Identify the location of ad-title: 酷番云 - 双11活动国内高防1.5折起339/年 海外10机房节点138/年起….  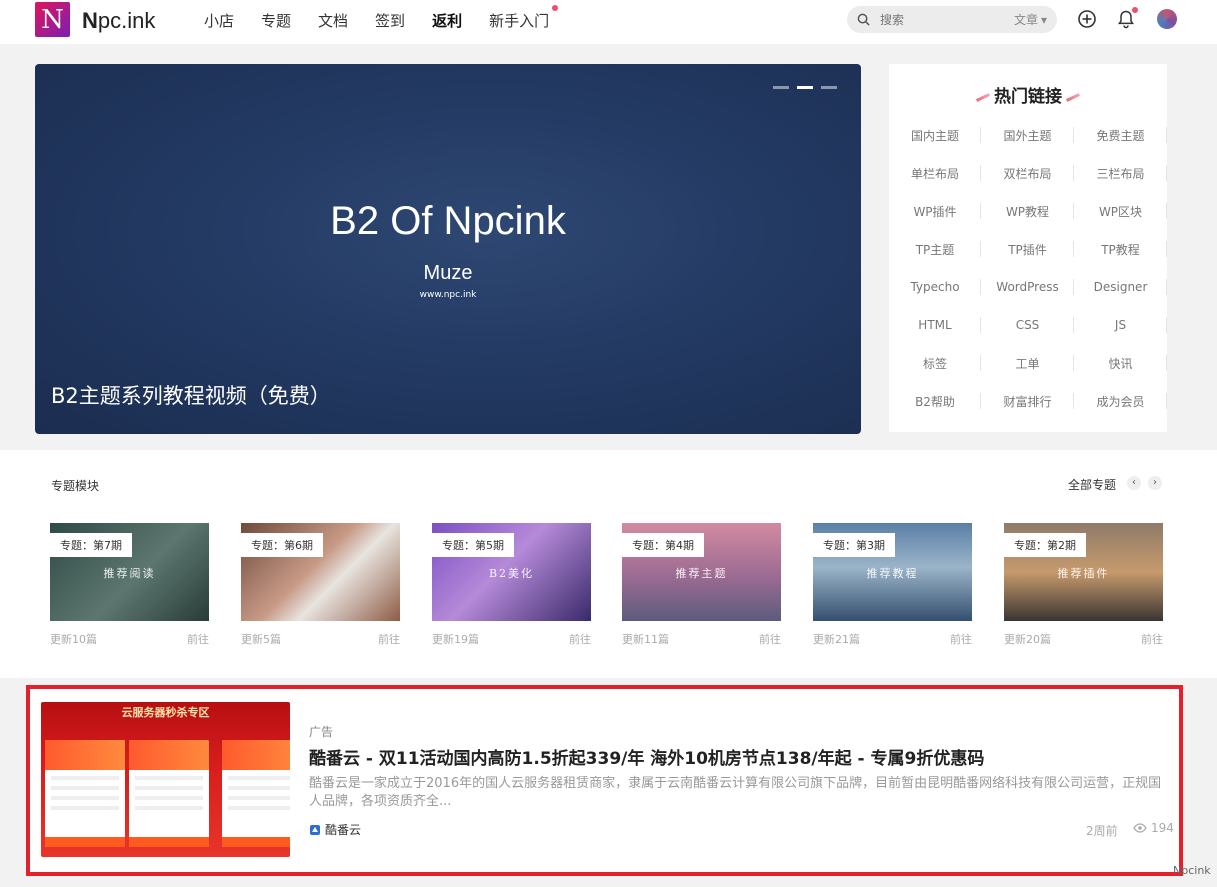
(646, 756).